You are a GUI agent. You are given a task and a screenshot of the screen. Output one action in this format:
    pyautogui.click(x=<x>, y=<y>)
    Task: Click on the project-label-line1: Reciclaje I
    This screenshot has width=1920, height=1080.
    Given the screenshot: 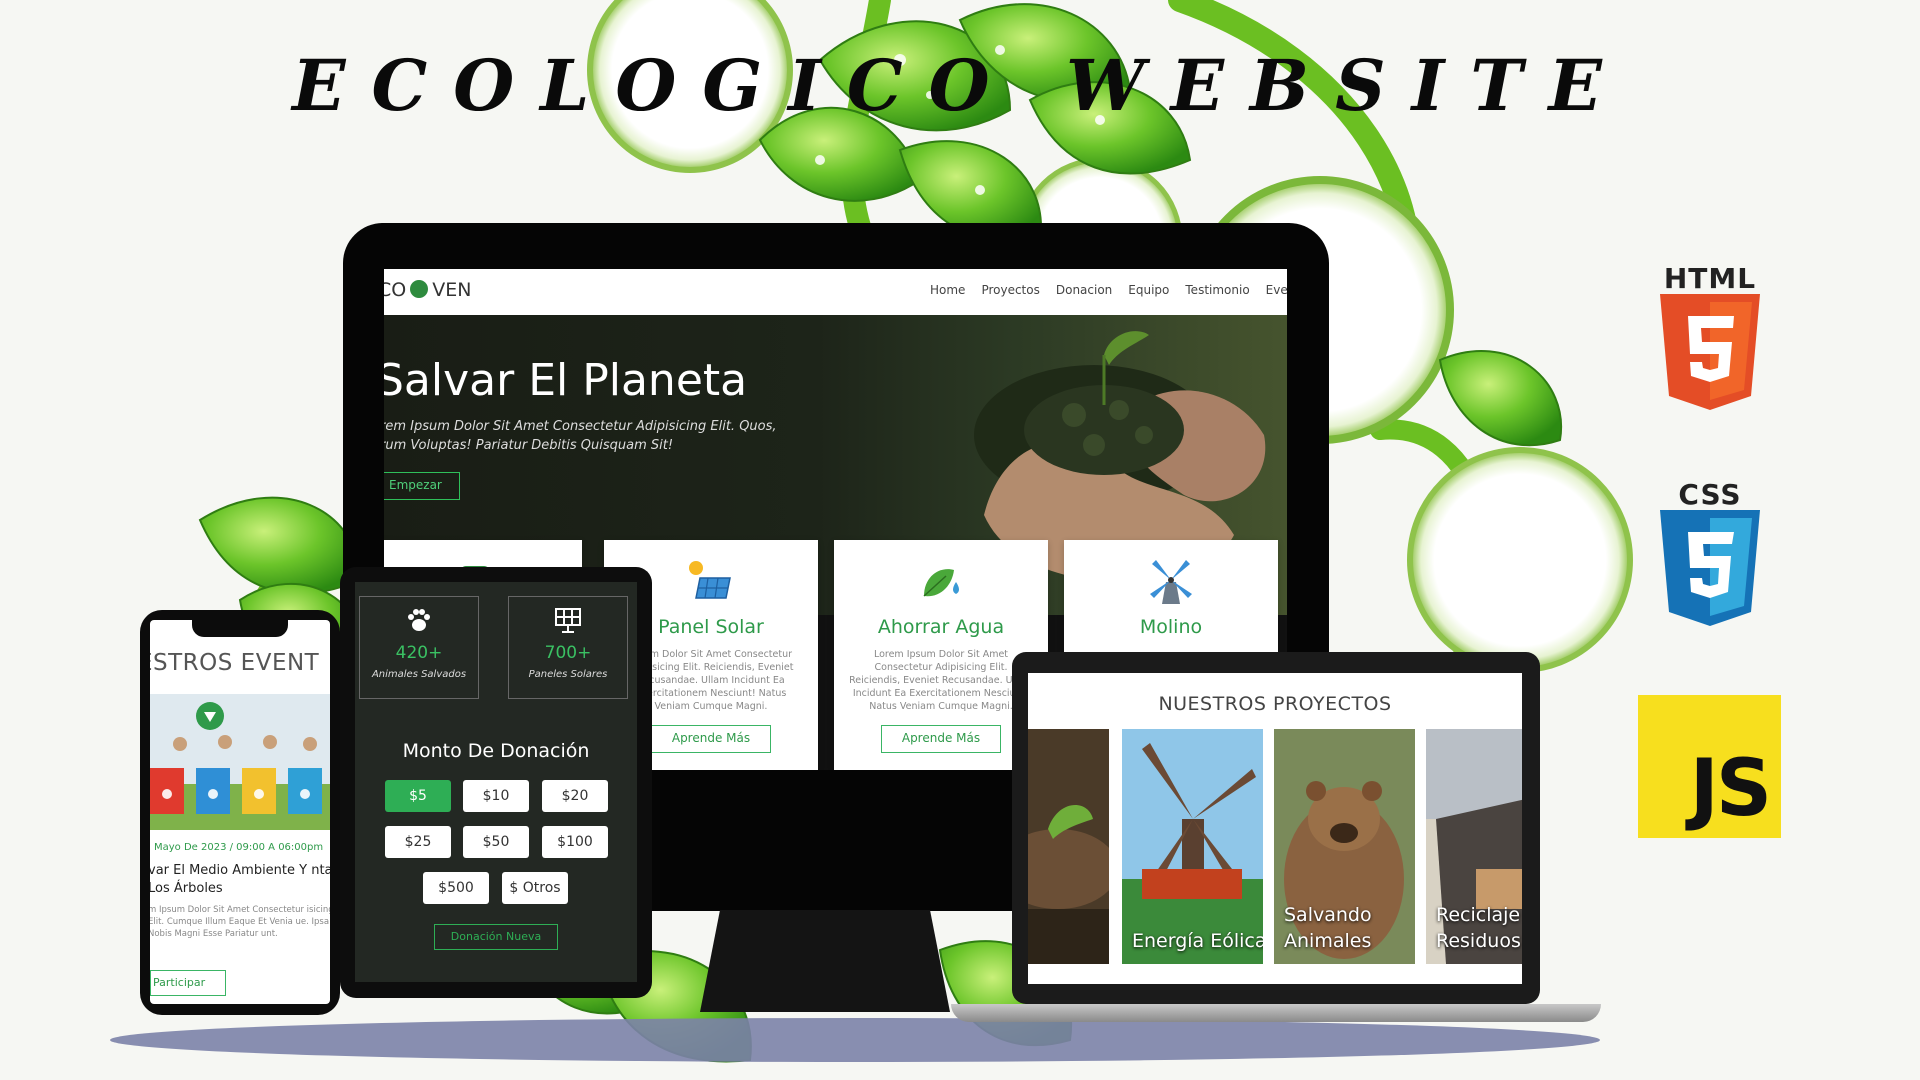 What is the action you would take?
    pyautogui.click(x=1479, y=915)
    